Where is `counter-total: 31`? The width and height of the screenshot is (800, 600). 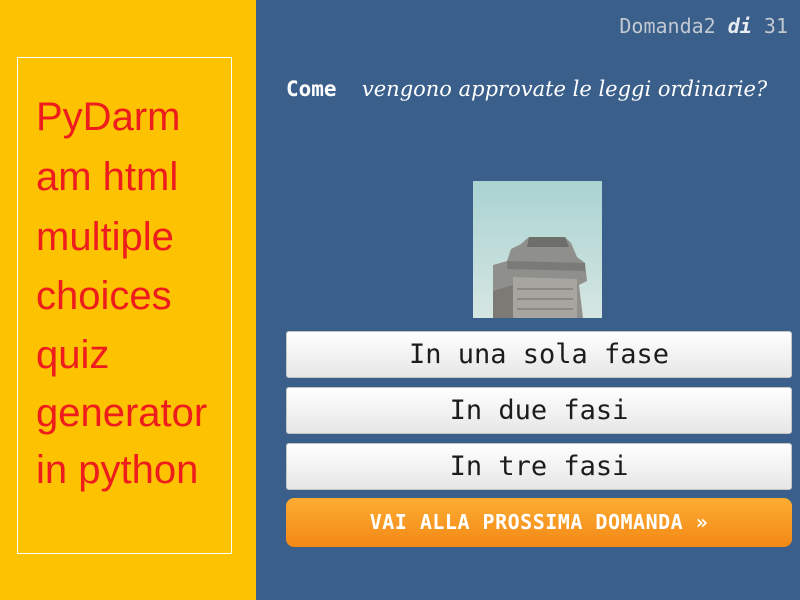 counter-total: 31 is located at coordinates (775, 26).